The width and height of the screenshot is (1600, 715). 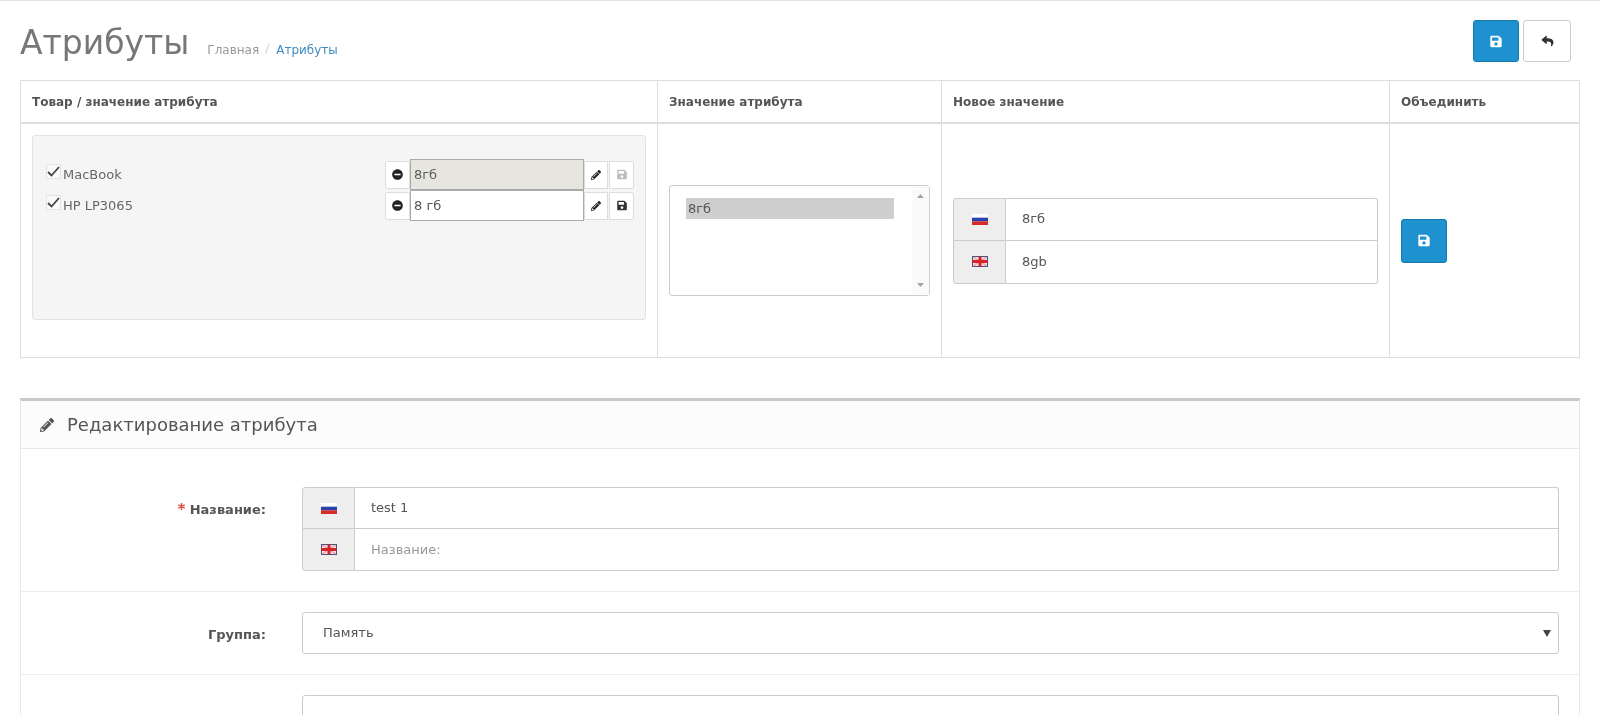 I want to click on column-header: Новое значение, so click(x=1009, y=102).